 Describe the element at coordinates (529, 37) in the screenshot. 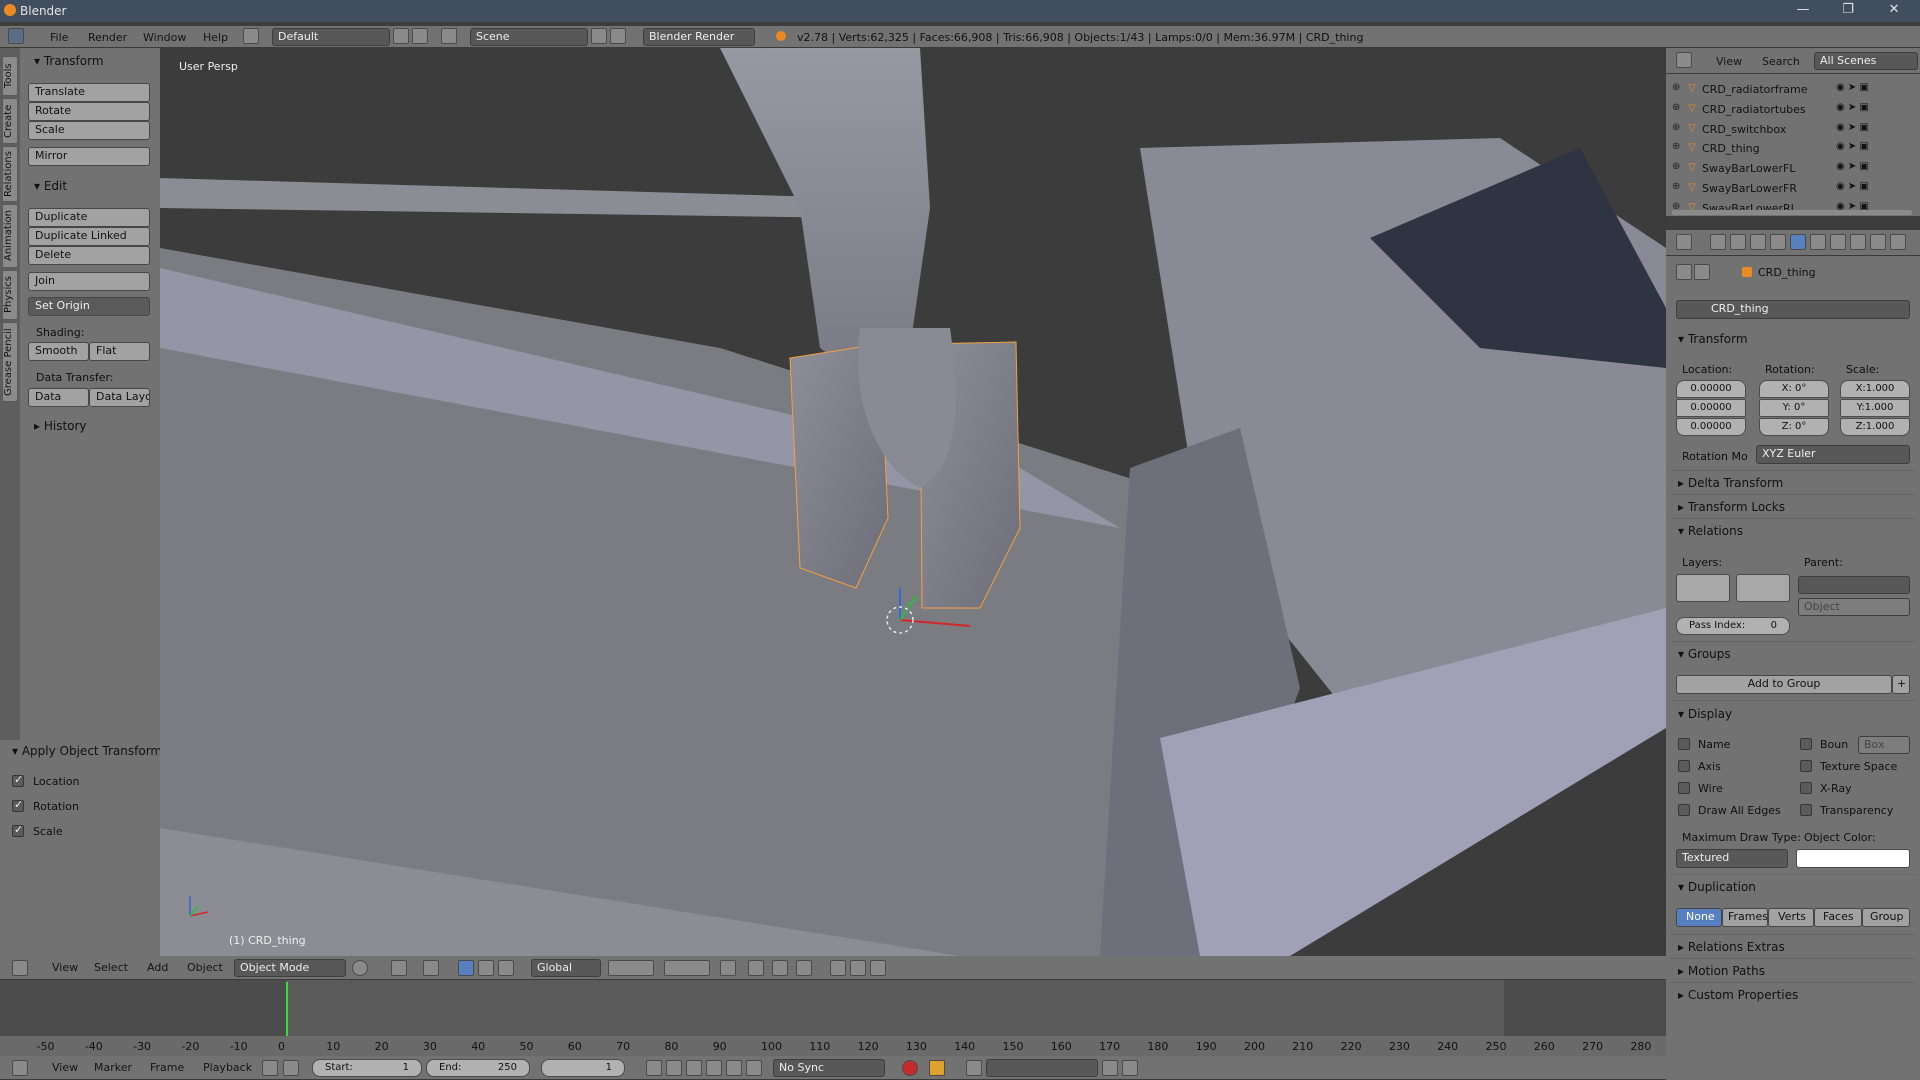

I see `scene-selector: Scene` at that location.